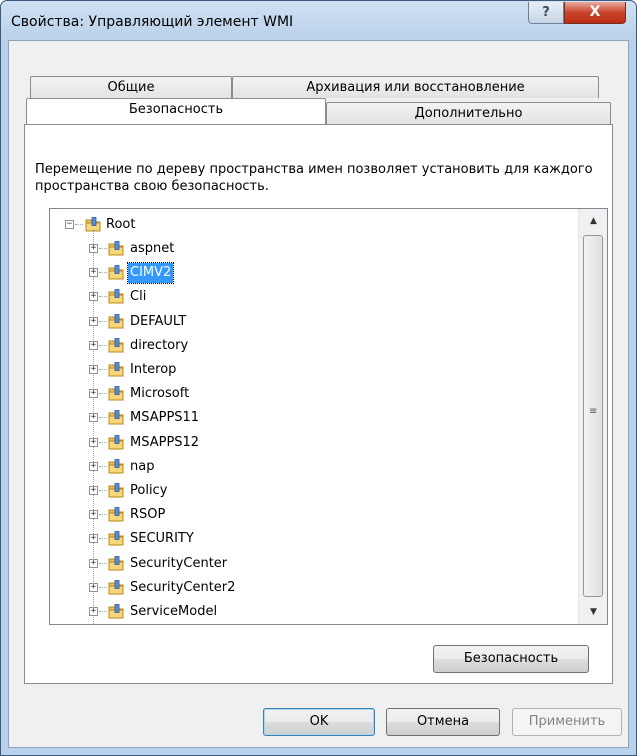 Image resolution: width=637 pixels, height=756 pixels. What do you see at coordinates (200, 297) in the screenshot?
I see `tree-node: + Cli` at bounding box center [200, 297].